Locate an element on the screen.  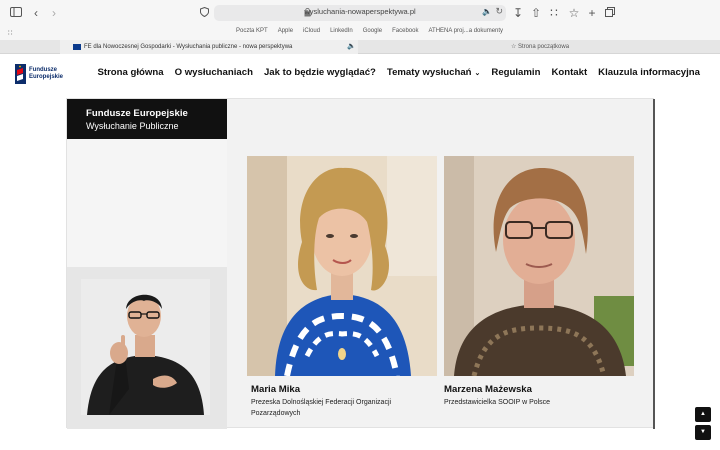
fe-logo-mark-icon is located at coordinates (20, 74).